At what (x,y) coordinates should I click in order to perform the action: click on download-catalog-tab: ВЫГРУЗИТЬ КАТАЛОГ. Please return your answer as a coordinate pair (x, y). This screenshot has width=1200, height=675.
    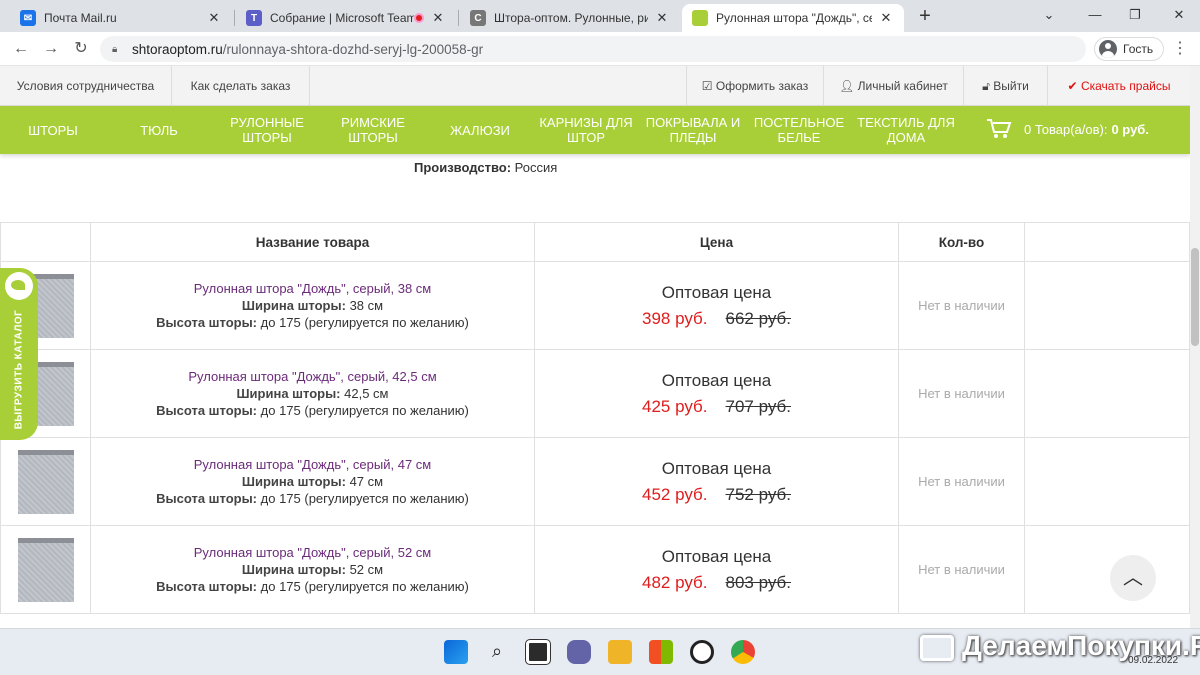
    Looking at the image, I should click on (19, 354).